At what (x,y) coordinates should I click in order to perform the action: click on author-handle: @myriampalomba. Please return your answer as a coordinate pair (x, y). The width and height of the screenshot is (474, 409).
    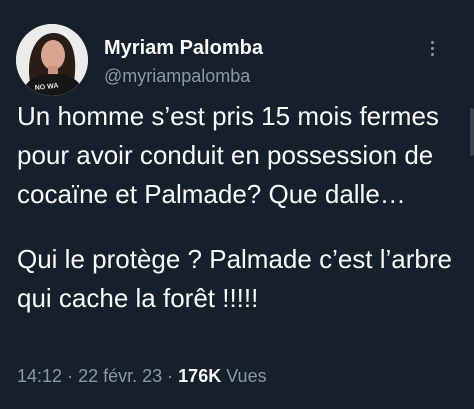
    Looking at the image, I should click on (177, 76).